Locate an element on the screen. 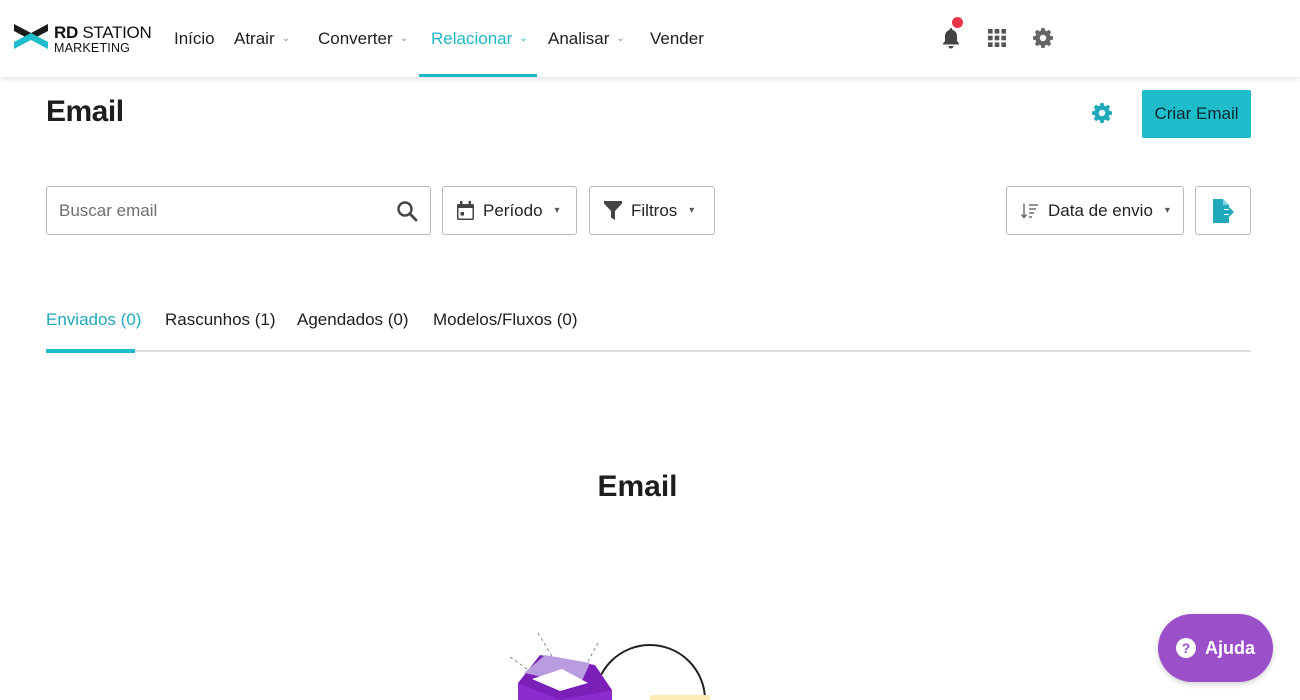 The image size is (1300, 700). nav-item-atrair: Atrair ⌄ is located at coordinates (262, 38).